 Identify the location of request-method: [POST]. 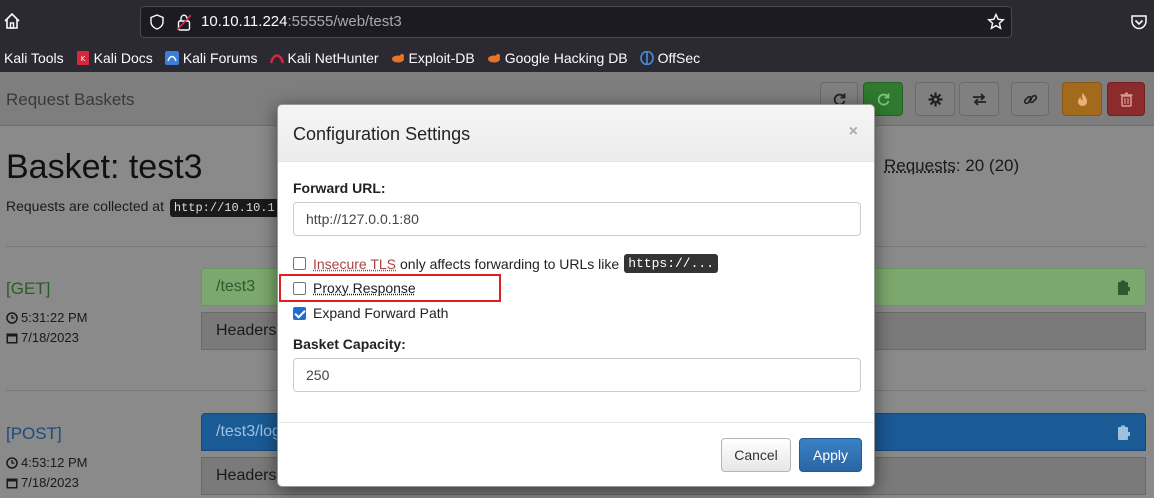
(34, 433).